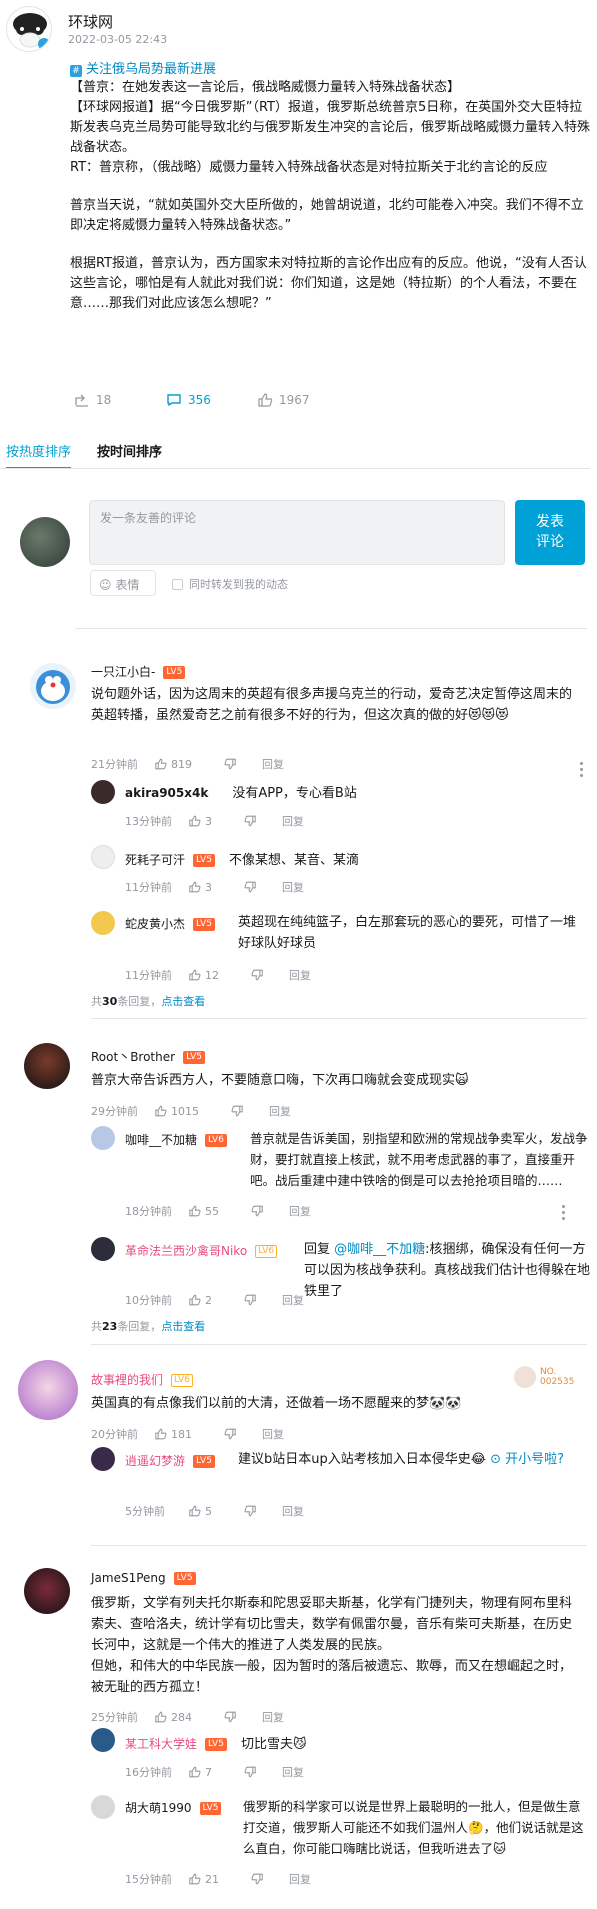 The width and height of the screenshot is (597, 1909). I want to click on reply-username: 胡大萌1990, so click(158, 1808).